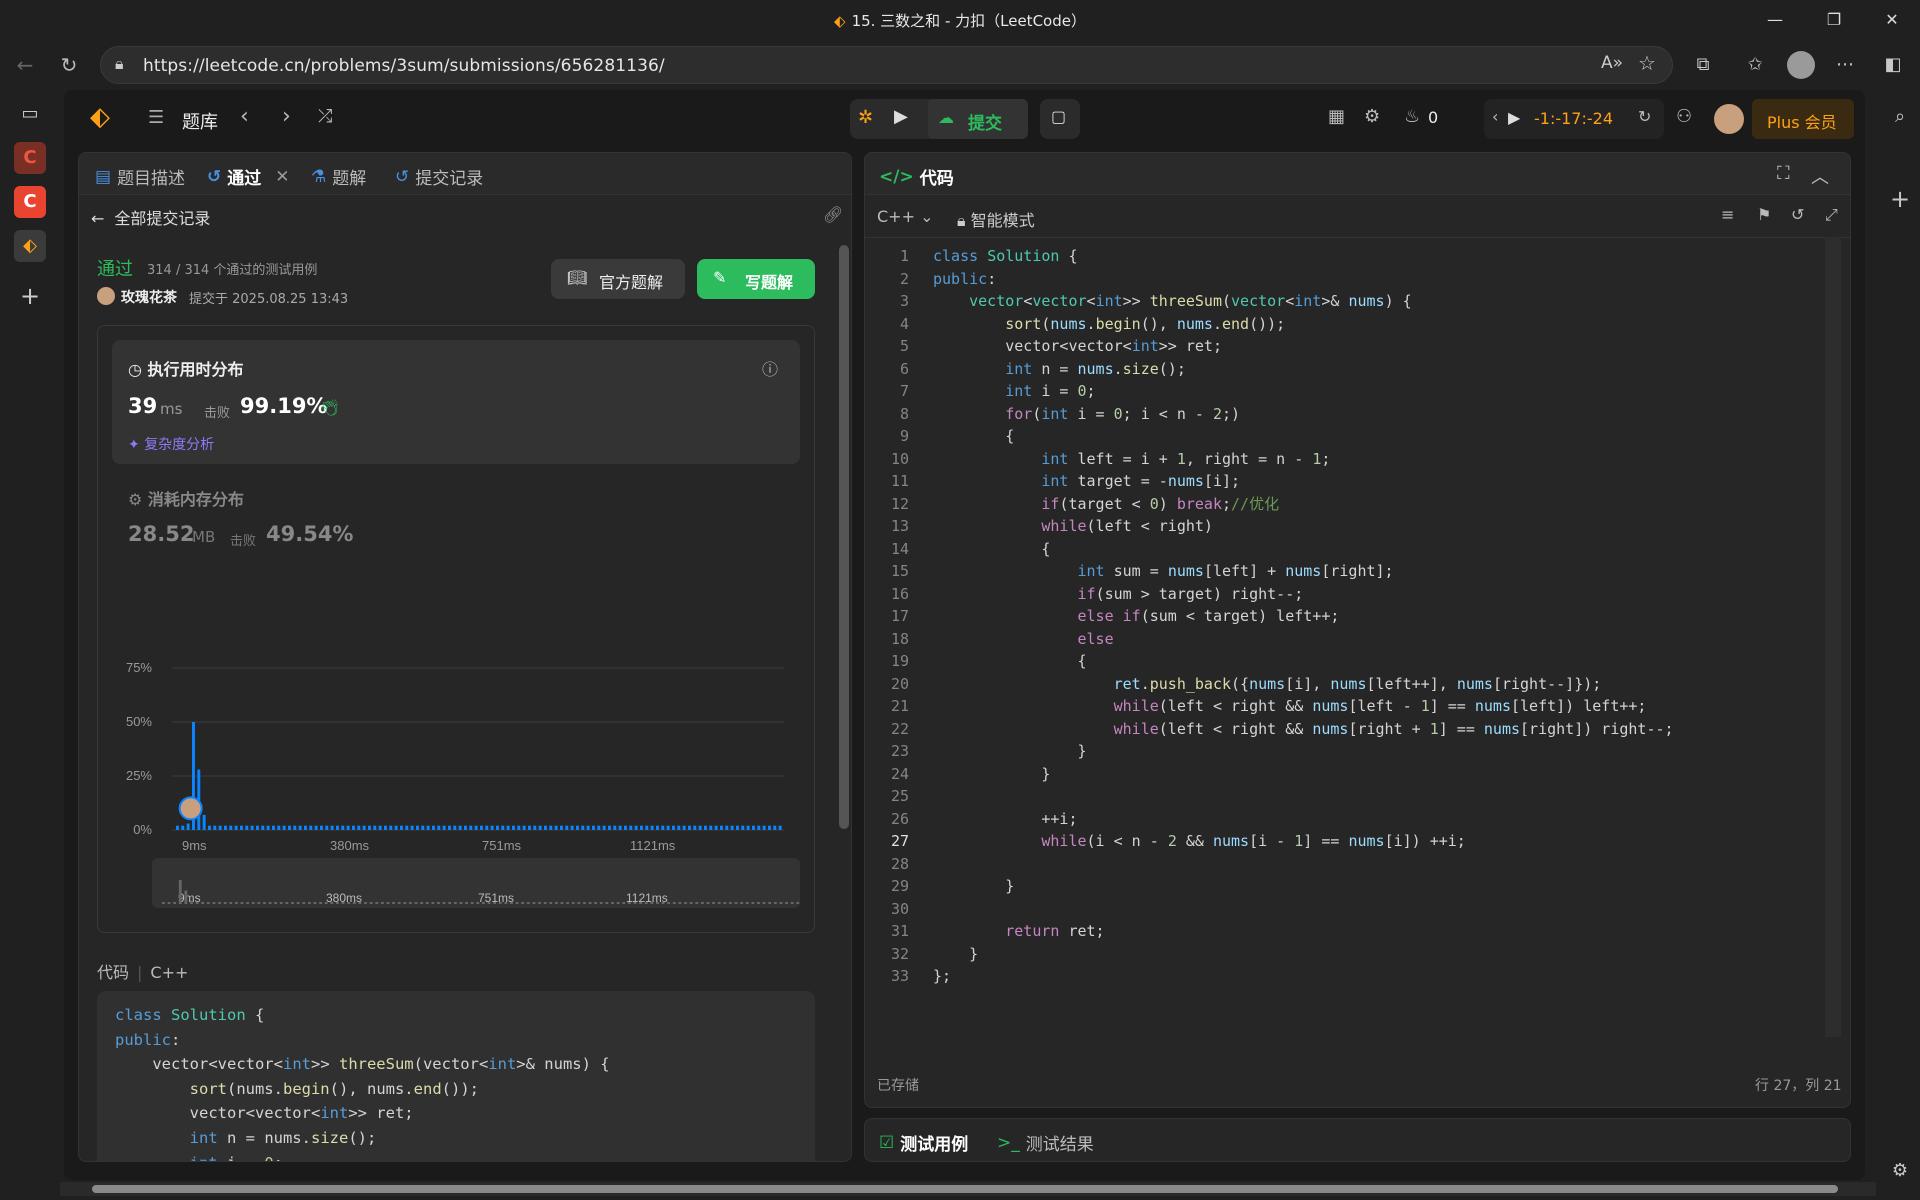 Image resolution: width=1920 pixels, height=1200 pixels. I want to click on debug-icon: ✲, so click(865, 117).